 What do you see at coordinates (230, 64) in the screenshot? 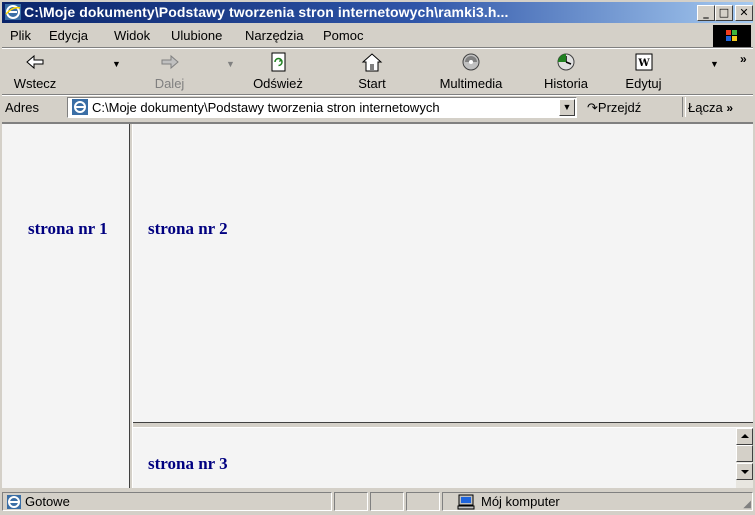
I see `forward-dropdown-icon: ▼` at bounding box center [230, 64].